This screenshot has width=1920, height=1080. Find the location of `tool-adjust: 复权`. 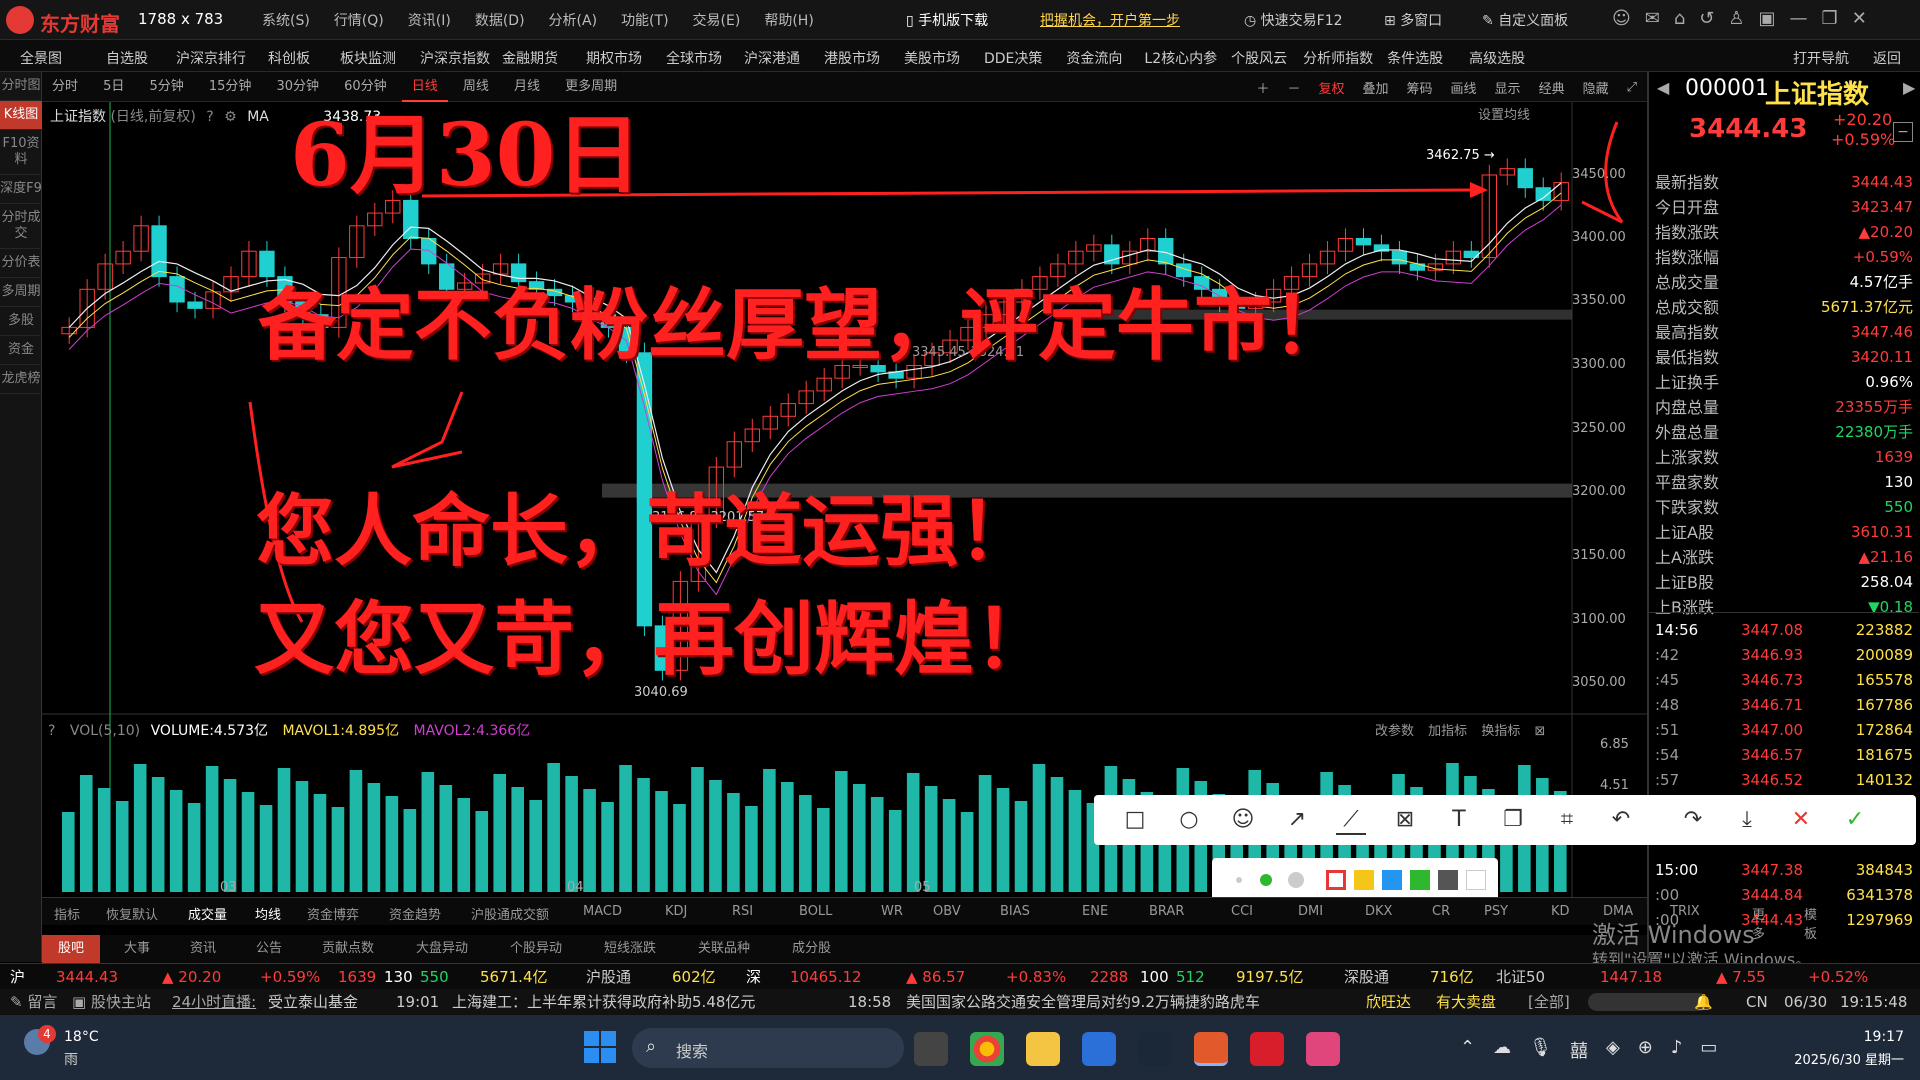

tool-adjust: 复权 is located at coordinates (1331, 87).